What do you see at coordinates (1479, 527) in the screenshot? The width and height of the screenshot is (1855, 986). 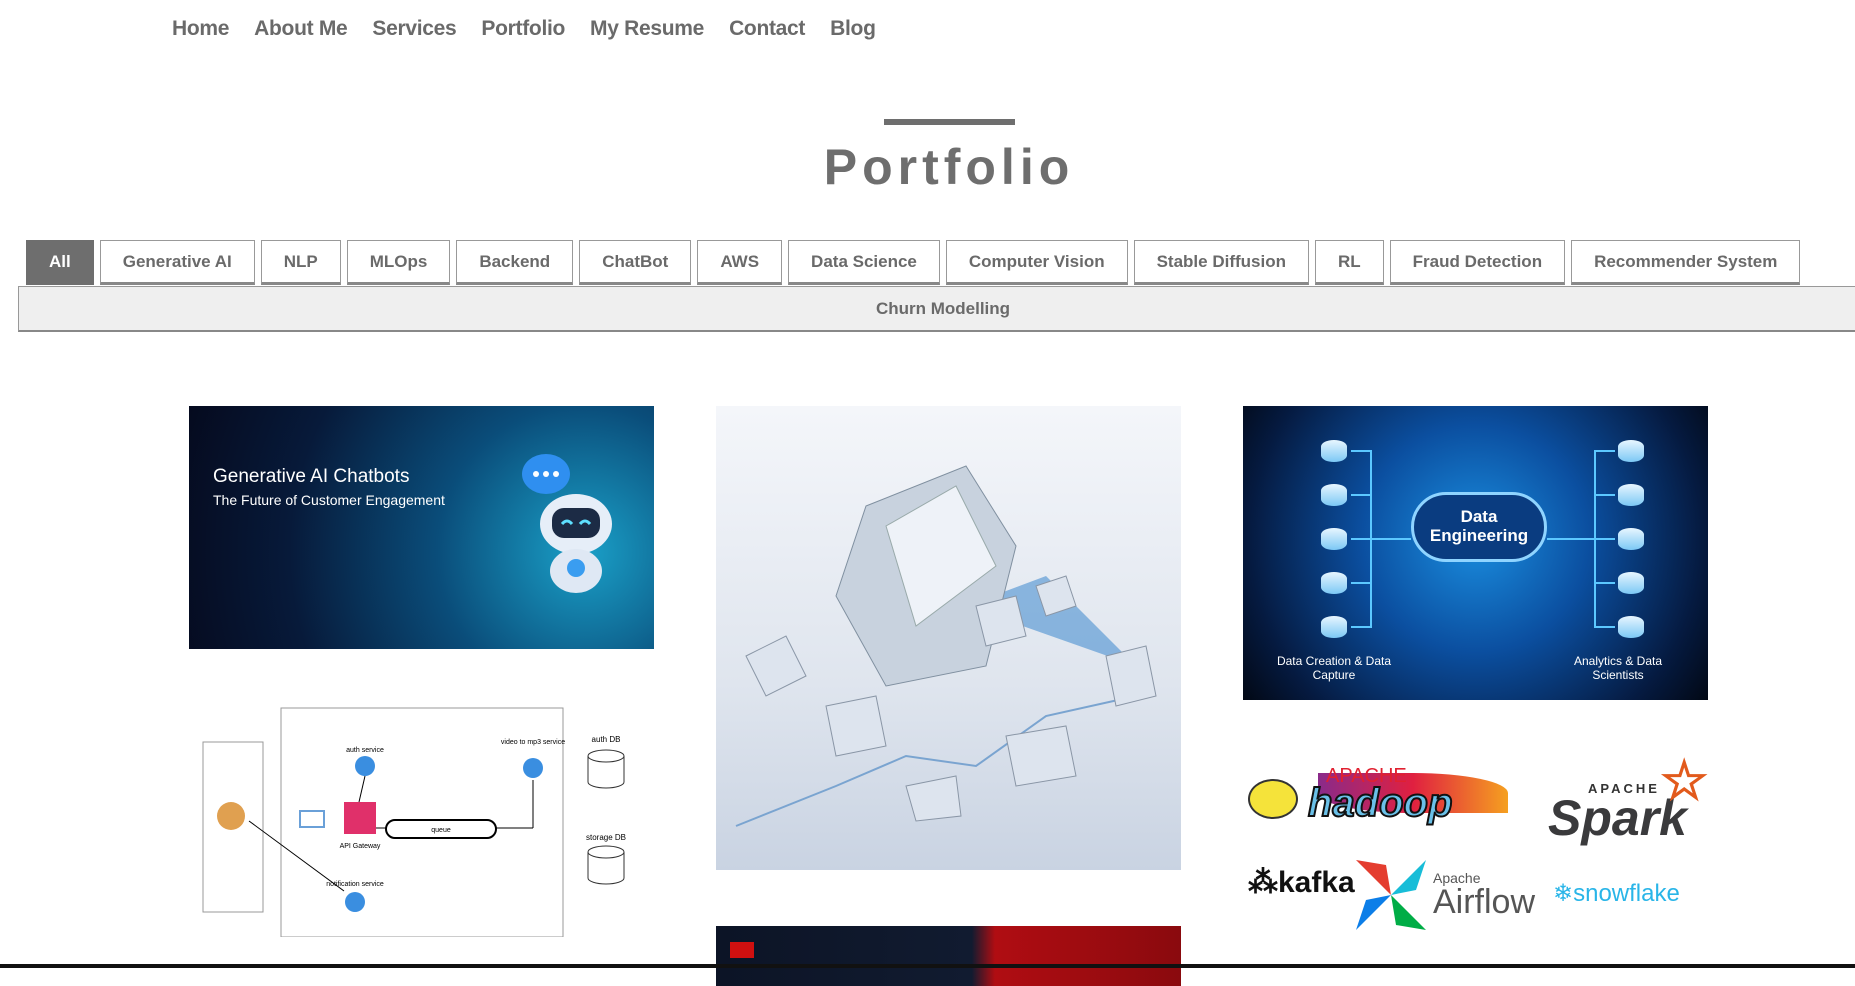 I see `card-title: Data Engineering` at bounding box center [1479, 527].